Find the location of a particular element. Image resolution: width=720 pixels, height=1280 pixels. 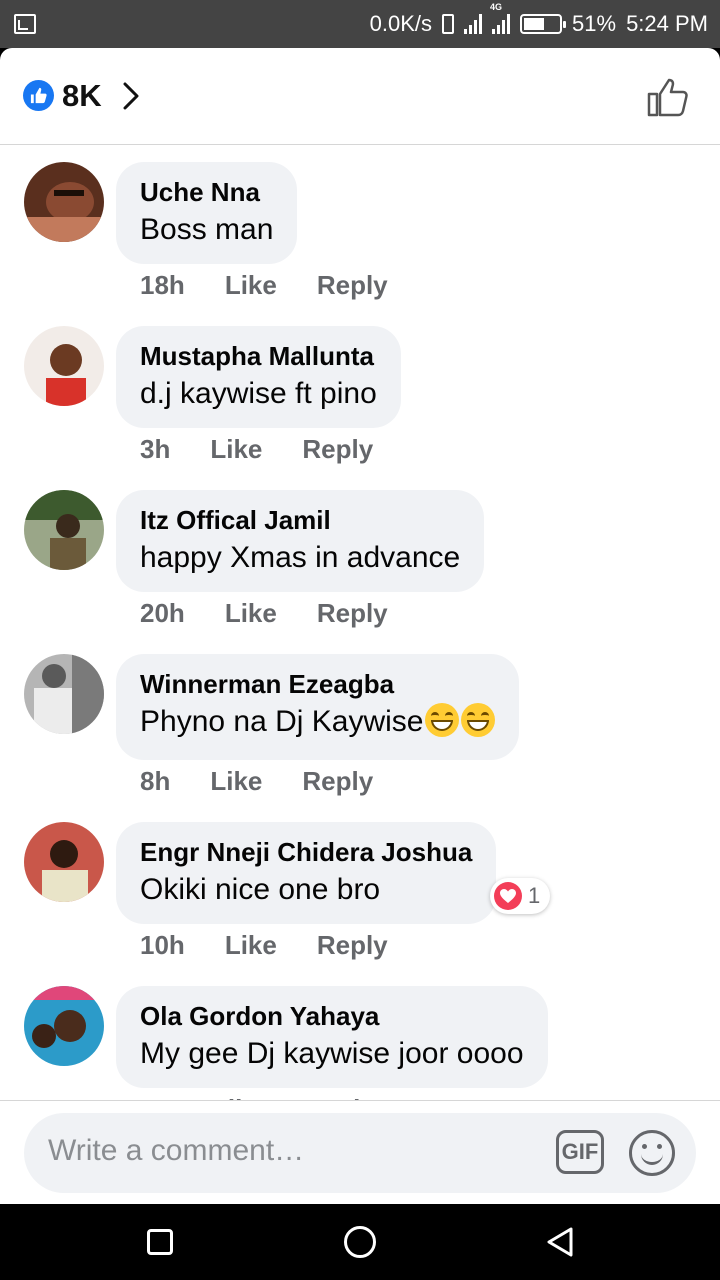

love-reaction-icon is located at coordinates (508, 896).